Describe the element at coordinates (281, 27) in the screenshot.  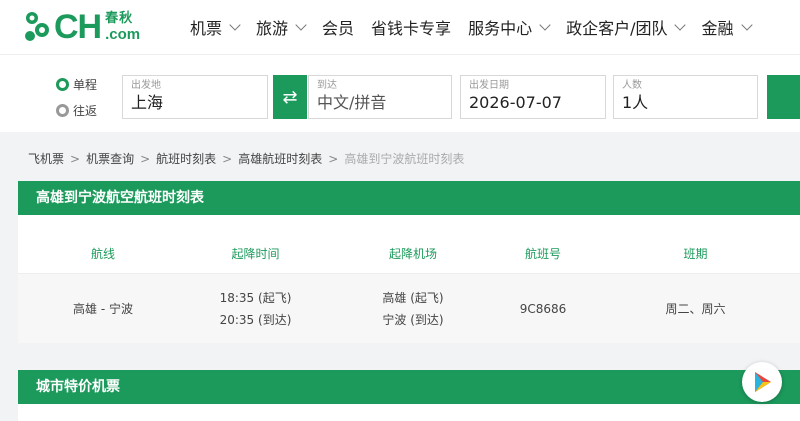
I see `nav-item-travel: 旅游` at that location.